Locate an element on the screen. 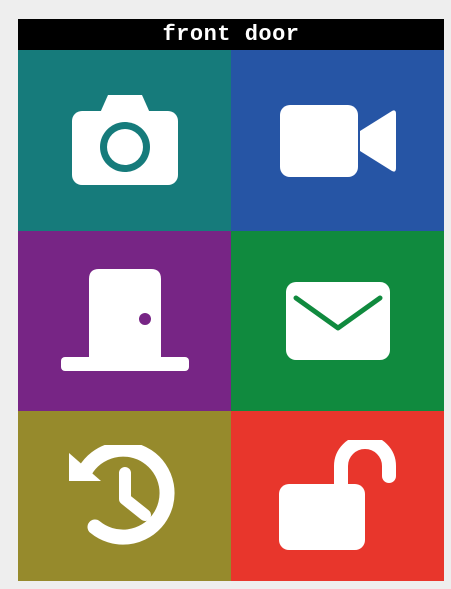 The height and width of the screenshot is (589, 451). video-button is located at coordinates (337, 140).